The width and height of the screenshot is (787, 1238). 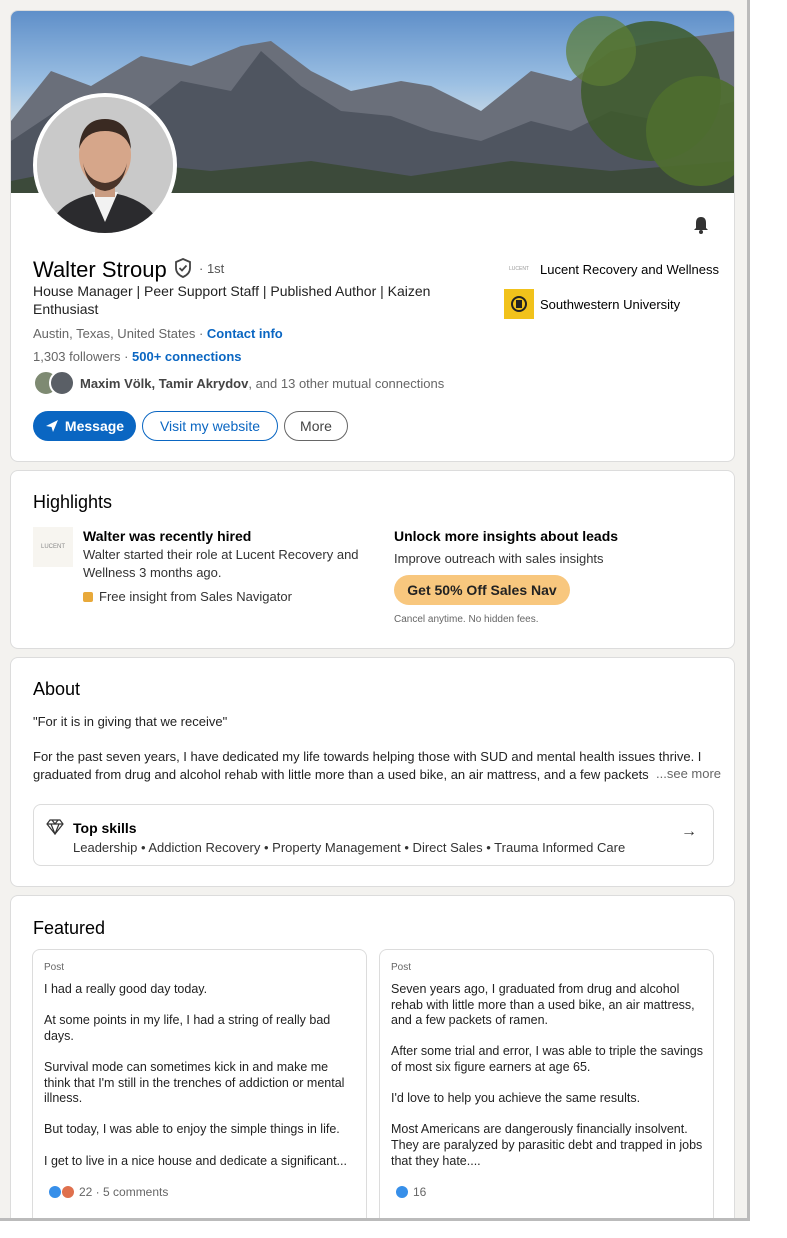 I want to click on org-current-company: LUCENT Lucent Recovery and Wellness, so click(x=611, y=269).